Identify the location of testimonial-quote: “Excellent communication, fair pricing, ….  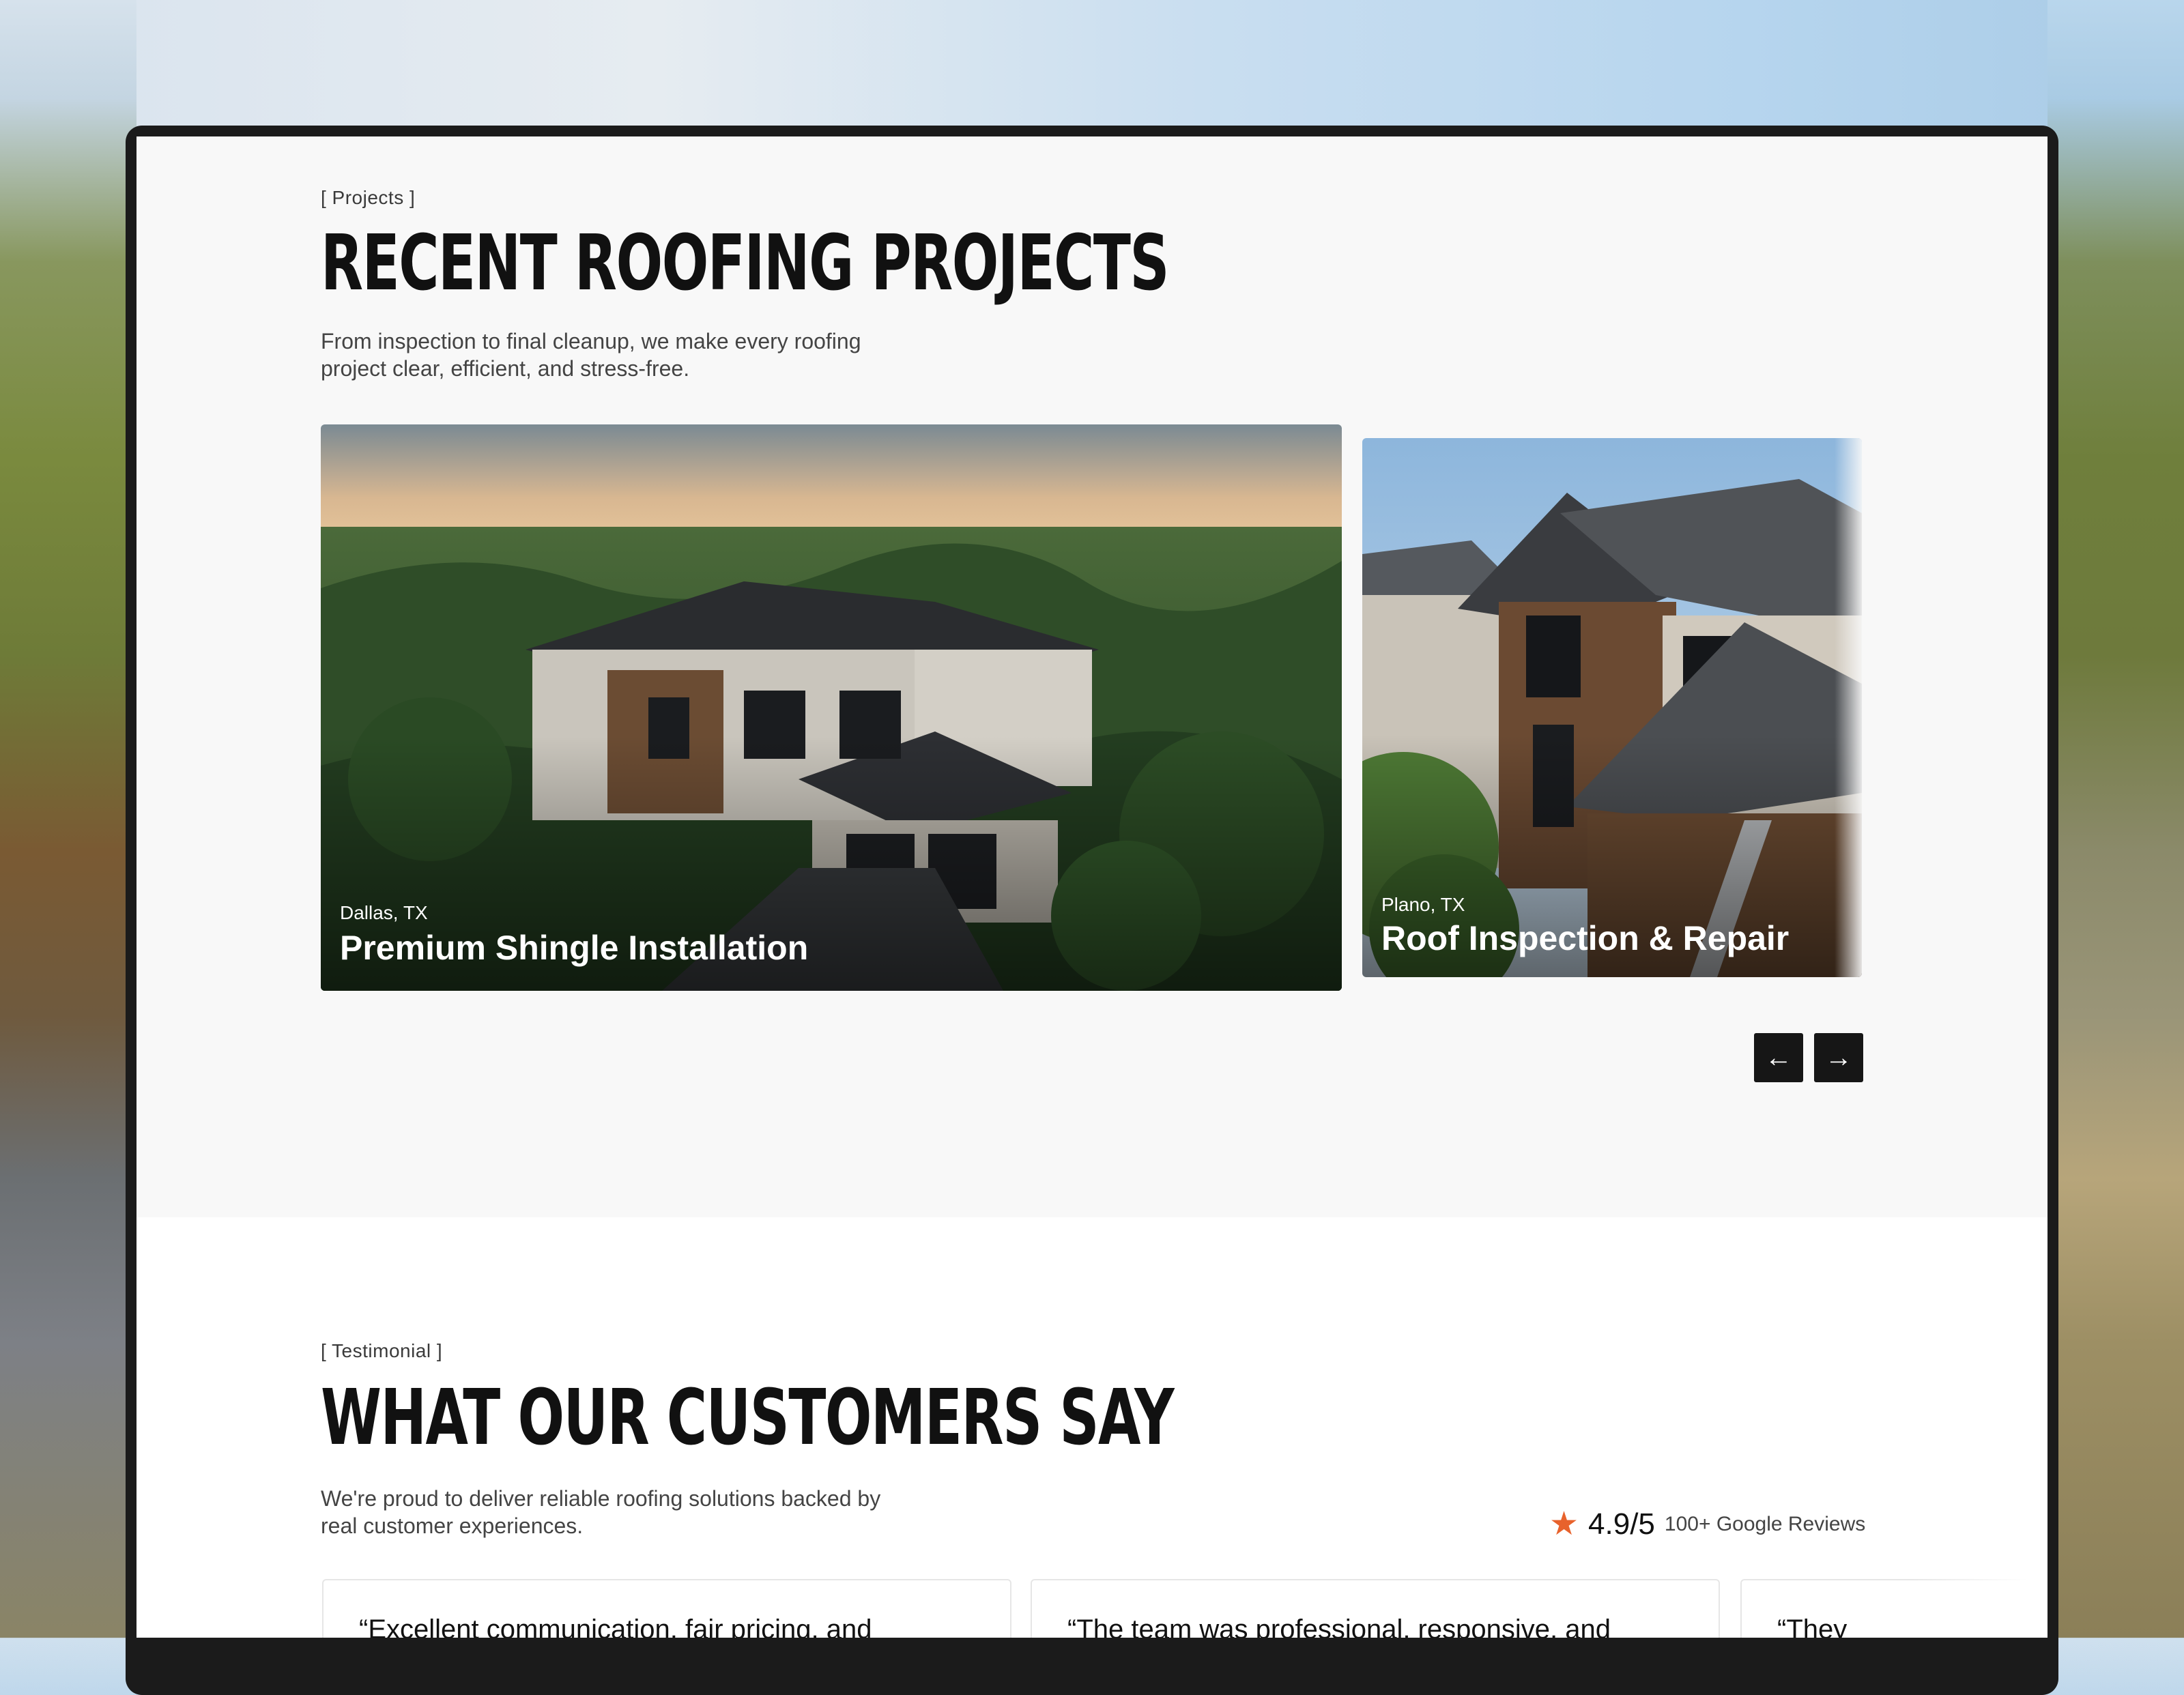
(615, 1626).